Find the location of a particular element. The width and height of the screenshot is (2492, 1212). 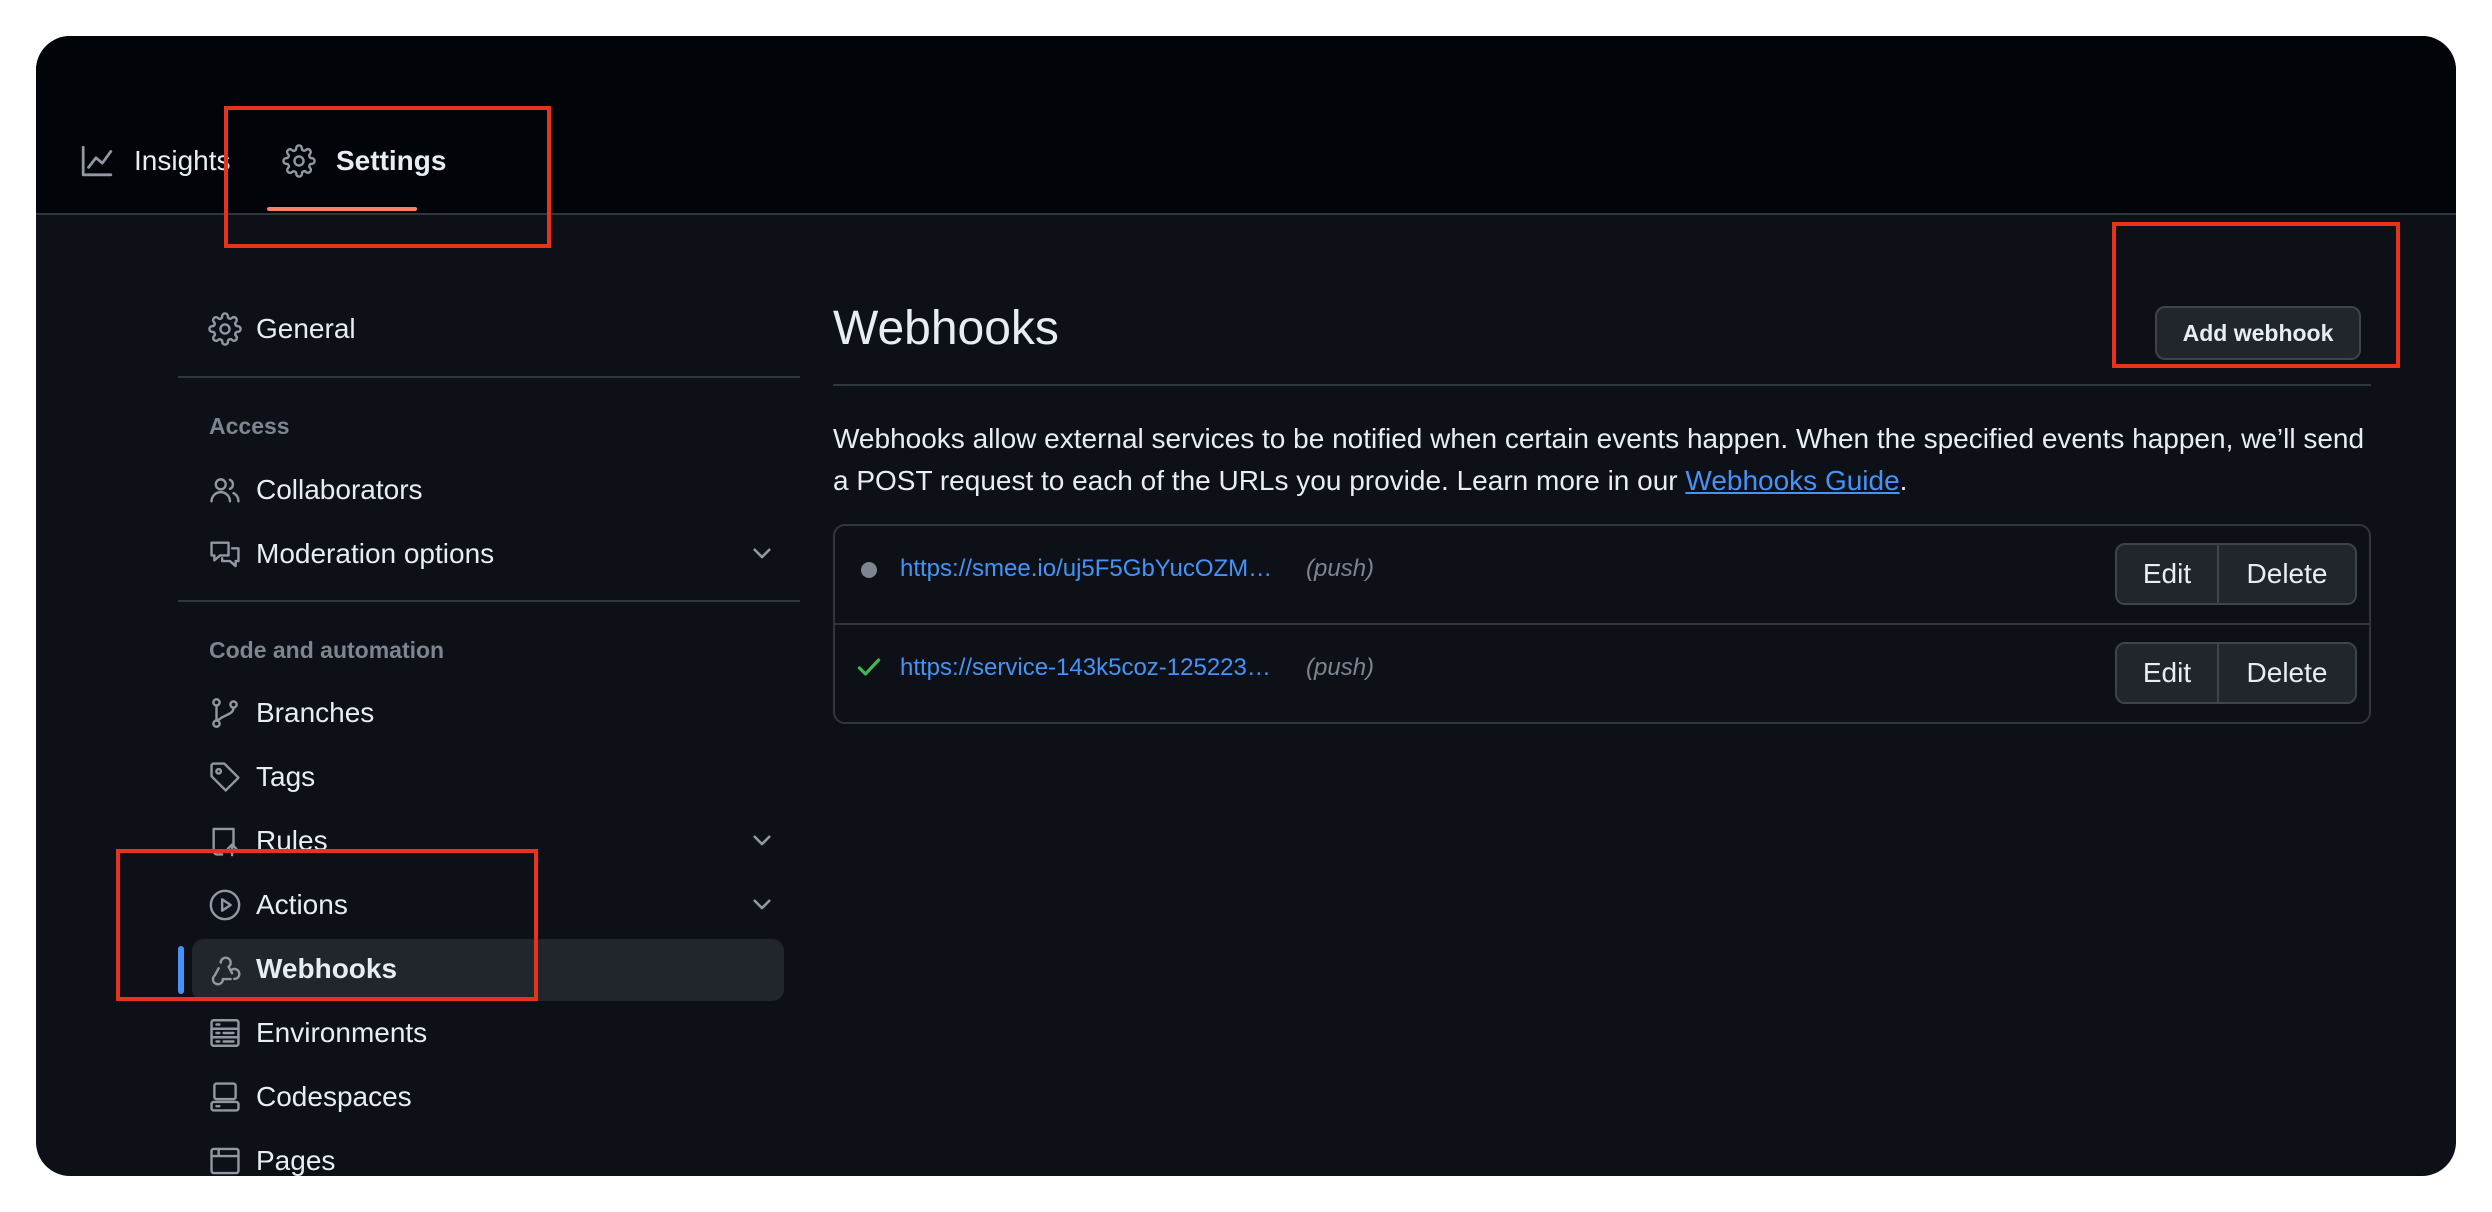

sidebar-item-branches: Branches is located at coordinates (489, 713).